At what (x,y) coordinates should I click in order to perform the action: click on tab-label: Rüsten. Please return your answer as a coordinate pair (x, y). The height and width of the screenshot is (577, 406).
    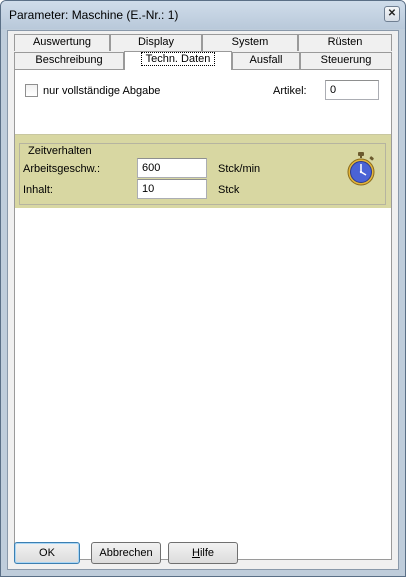
    Looking at the image, I should click on (345, 42).